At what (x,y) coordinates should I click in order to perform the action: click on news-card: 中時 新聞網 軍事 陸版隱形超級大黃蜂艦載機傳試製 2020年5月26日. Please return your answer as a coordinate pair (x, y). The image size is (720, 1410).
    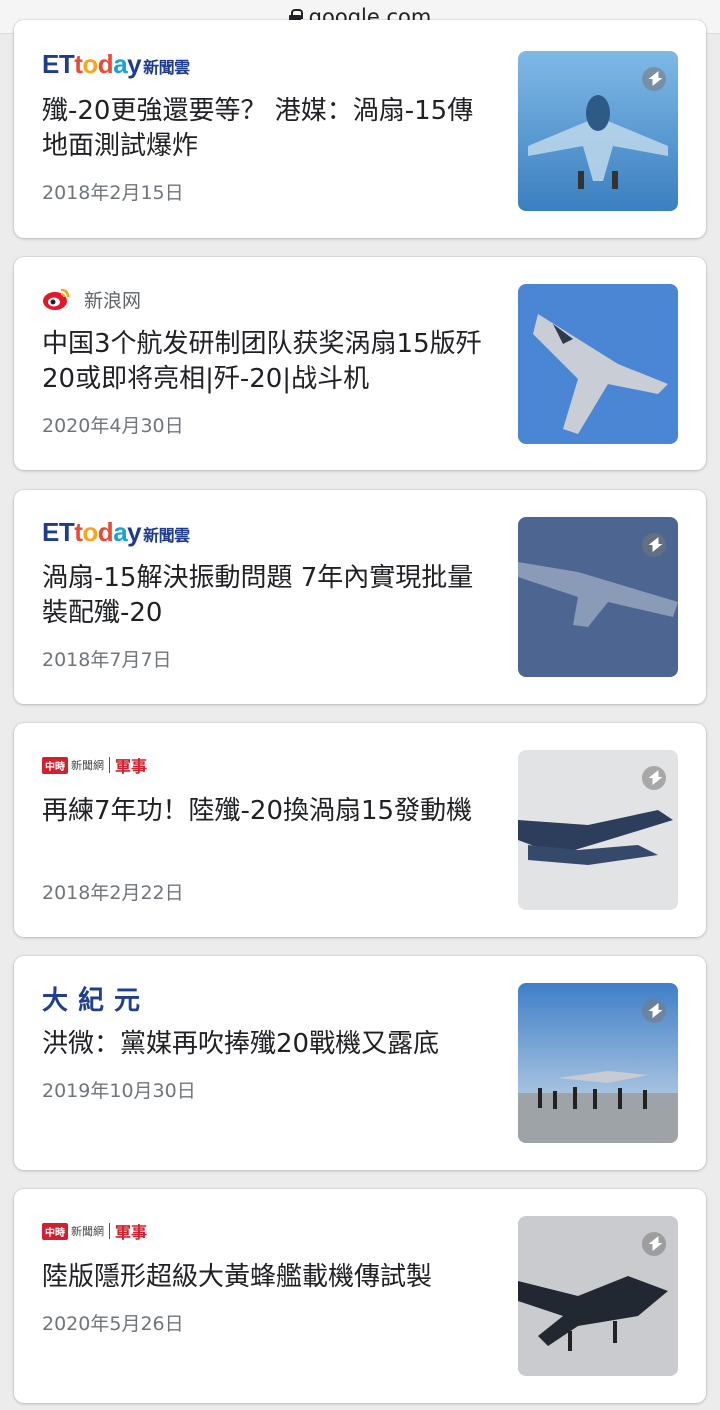
    Looking at the image, I should click on (360, 1296).